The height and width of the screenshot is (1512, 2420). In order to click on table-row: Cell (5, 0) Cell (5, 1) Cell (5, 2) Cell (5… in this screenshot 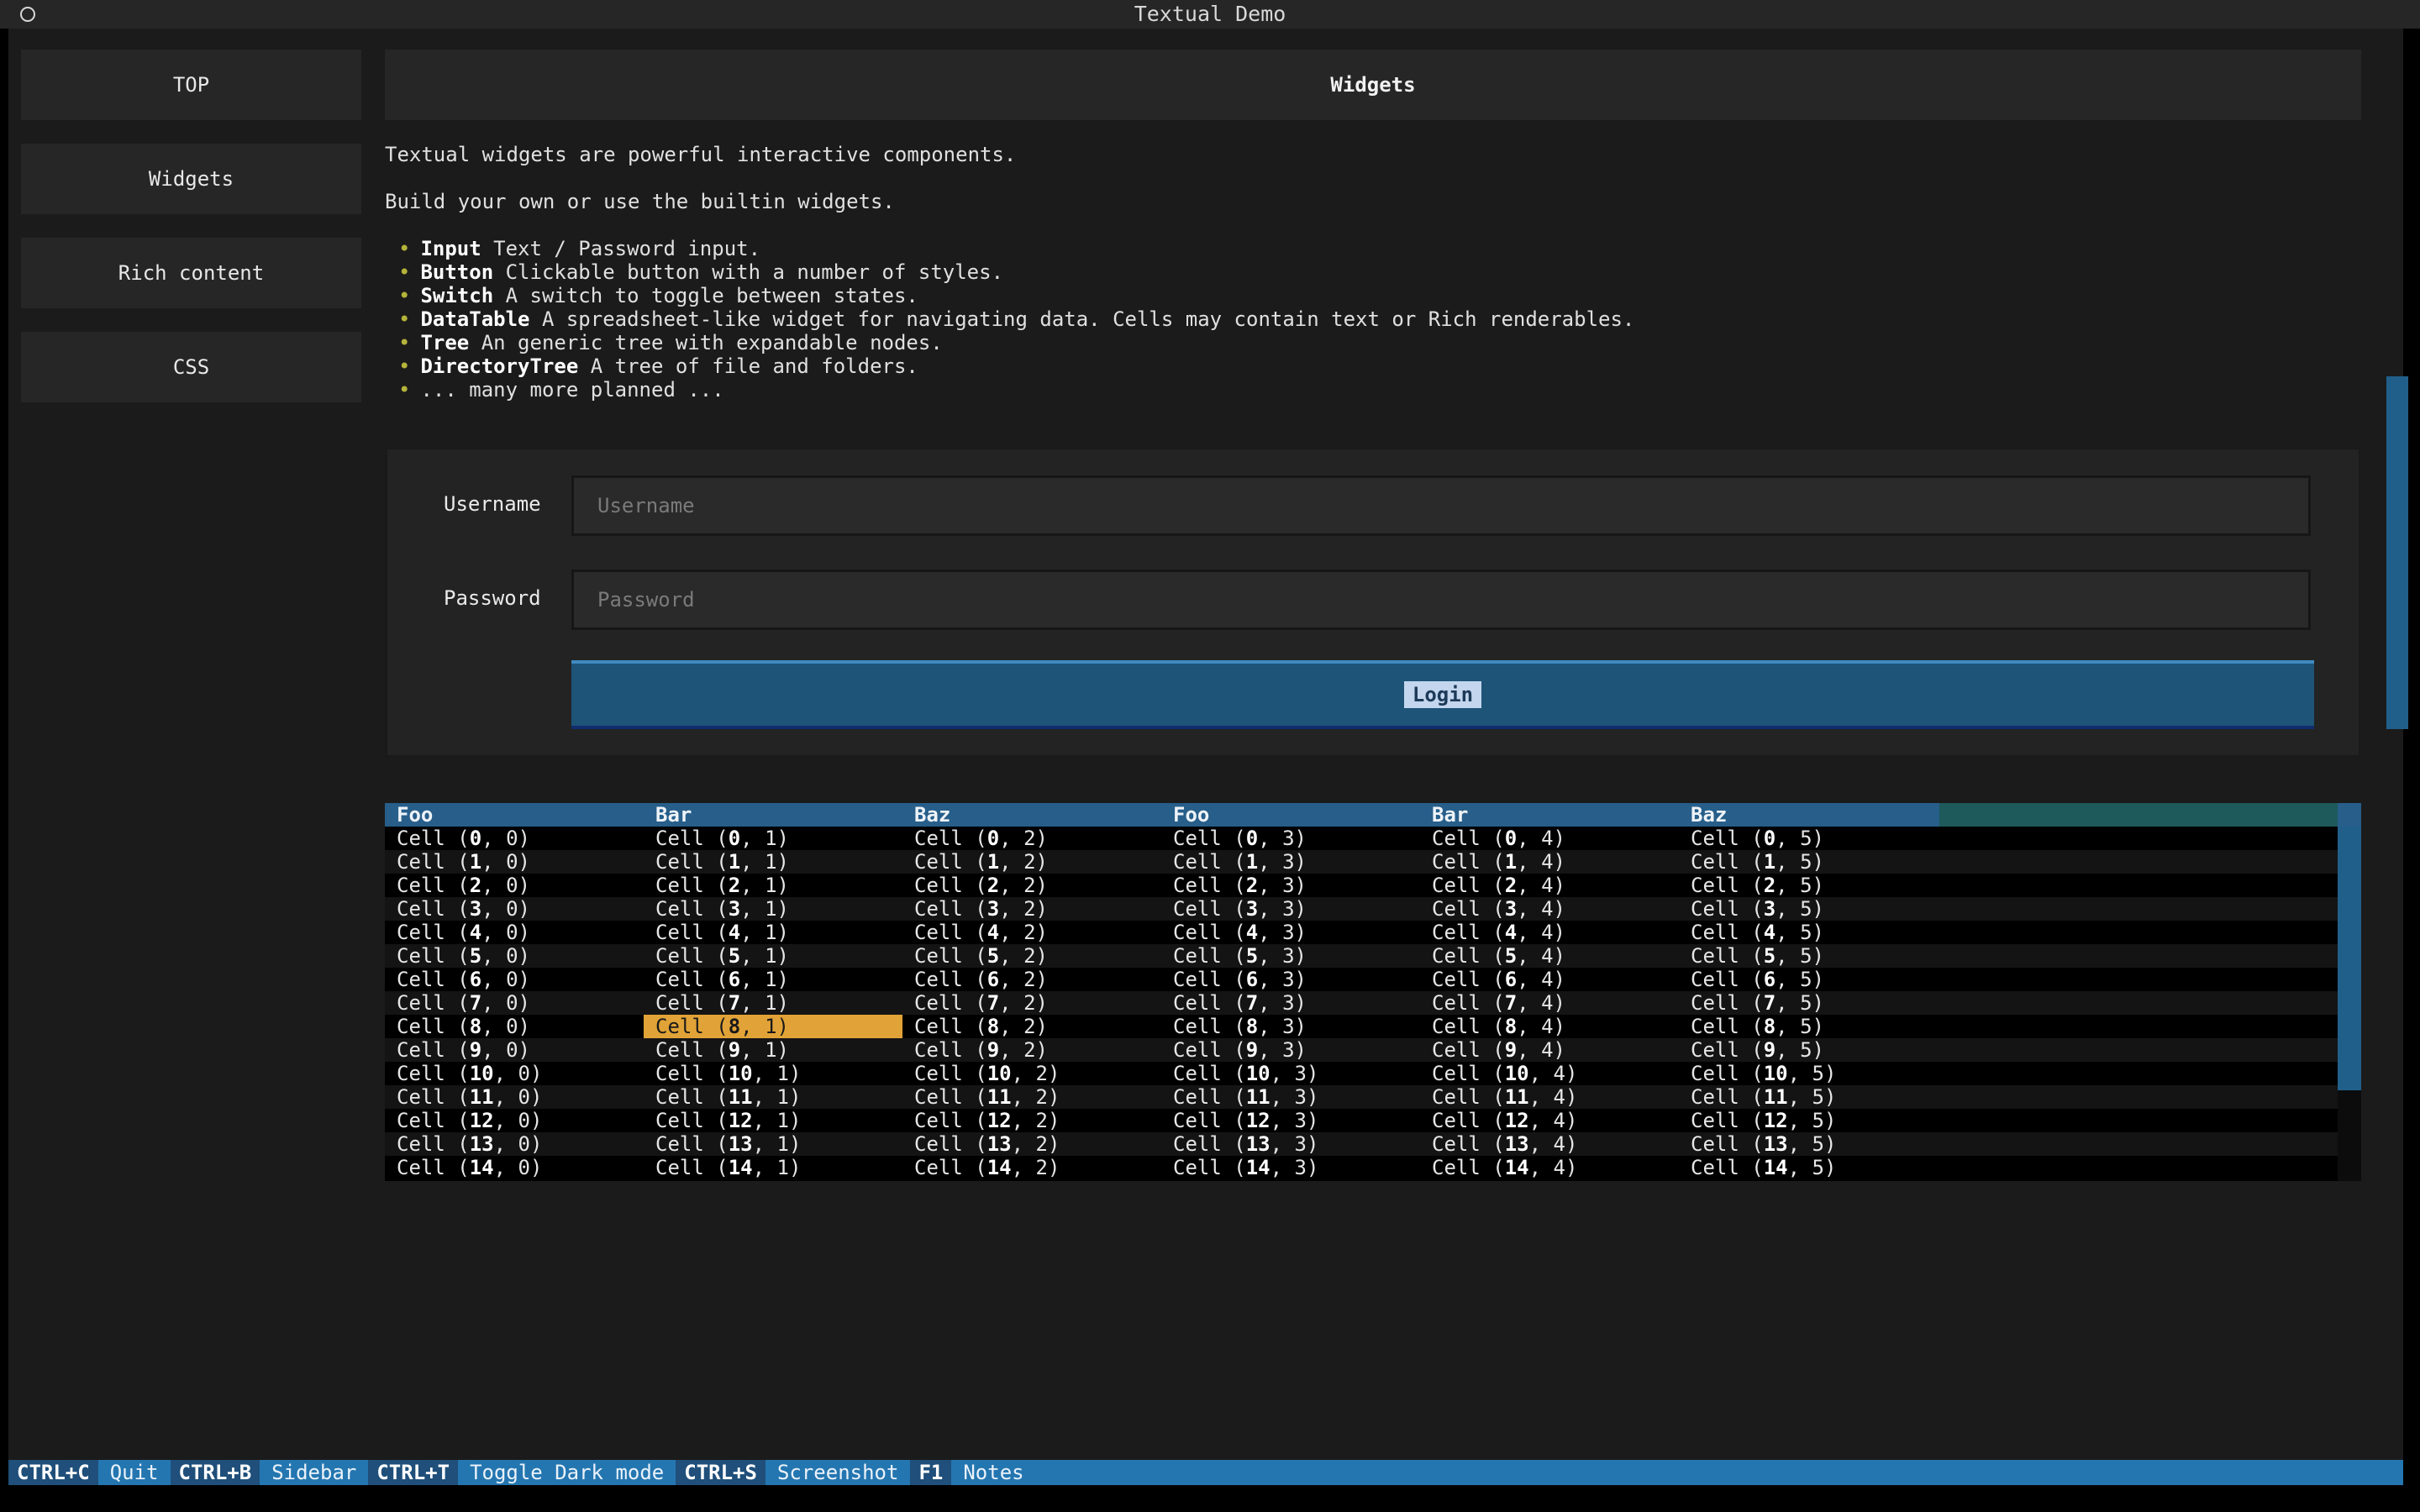, I will do `click(1361, 956)`.